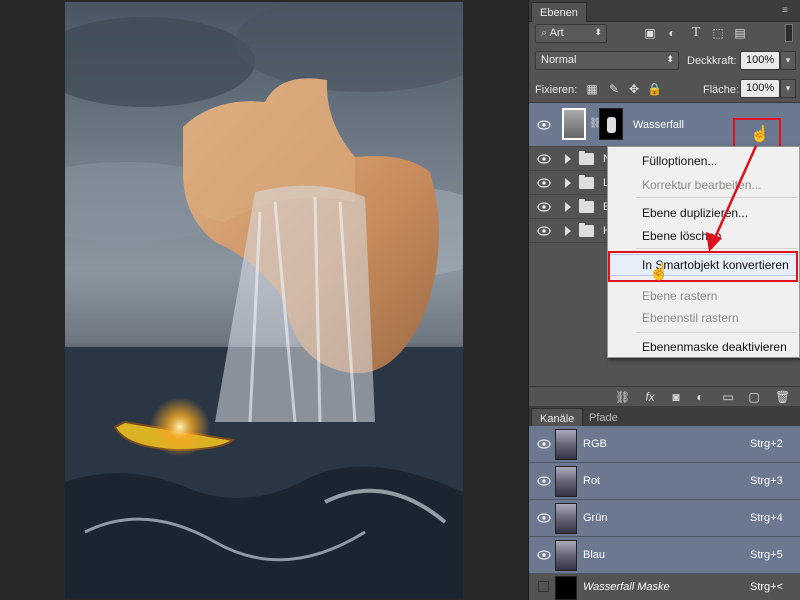 Image resolution: width=800 pixels, height=600 pixels. Describe the element at coordinates (650, 397) in the screenshot. I see `fx-icon: fx` at that location.